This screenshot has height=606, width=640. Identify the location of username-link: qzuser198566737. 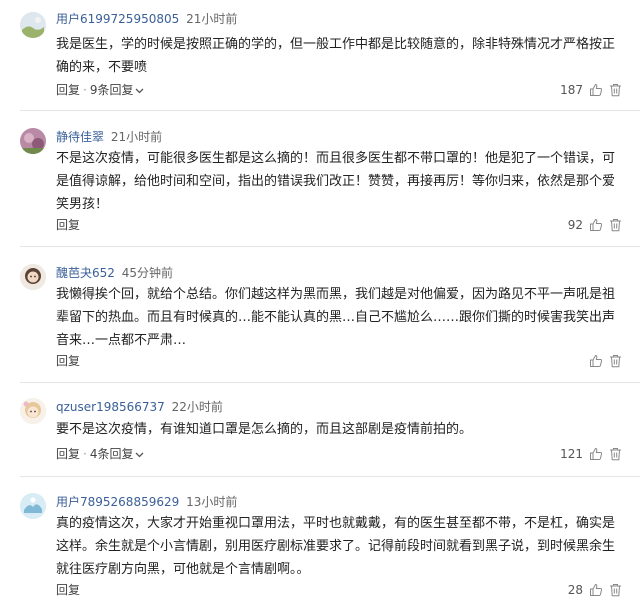
(110, 407).